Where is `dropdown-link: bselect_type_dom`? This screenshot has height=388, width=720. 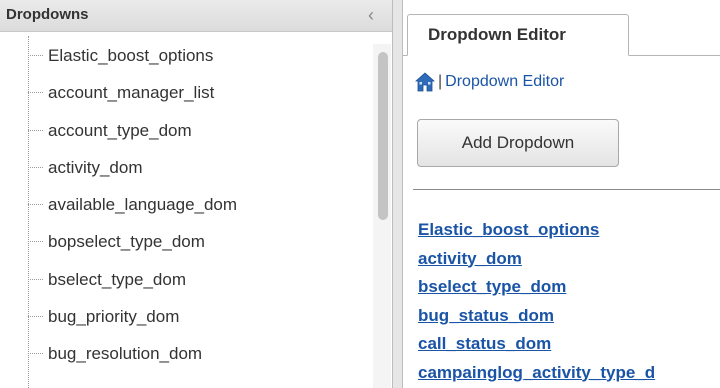
dropdown-link: bselect_type_dom is located at coordinates (569, 287).